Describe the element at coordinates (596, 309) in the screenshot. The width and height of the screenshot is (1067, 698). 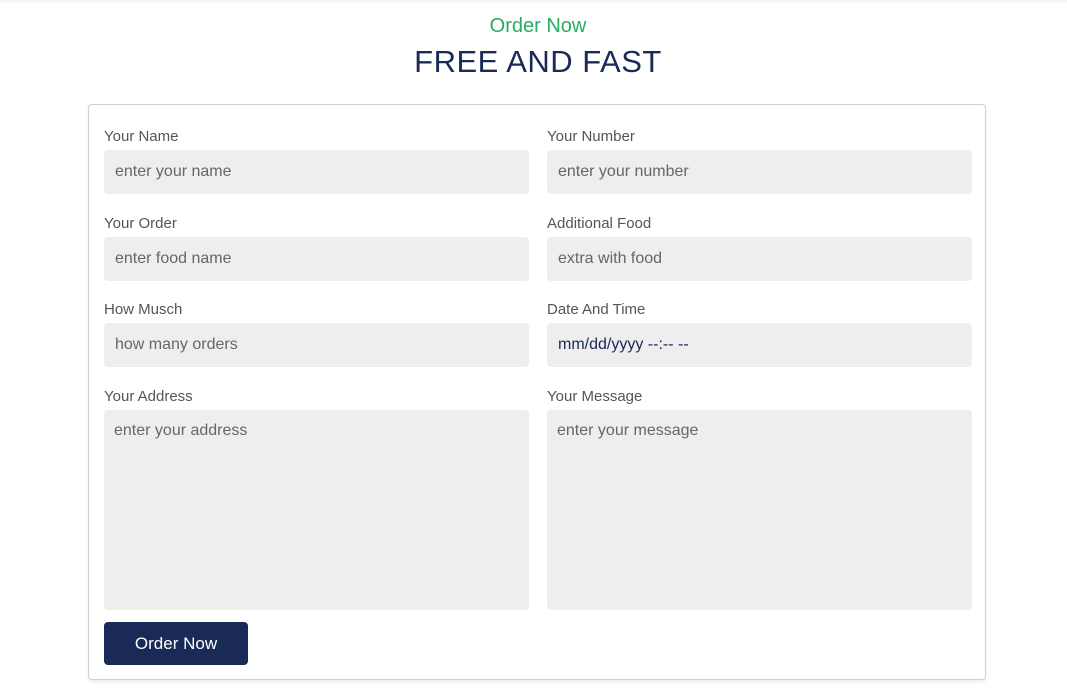
I see `datetime-label: Date And Time` at that location.